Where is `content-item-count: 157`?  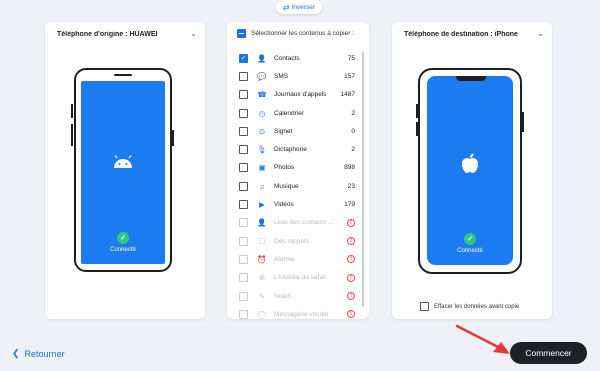 content-item-count: 157 is located at coordinates (349, 76).